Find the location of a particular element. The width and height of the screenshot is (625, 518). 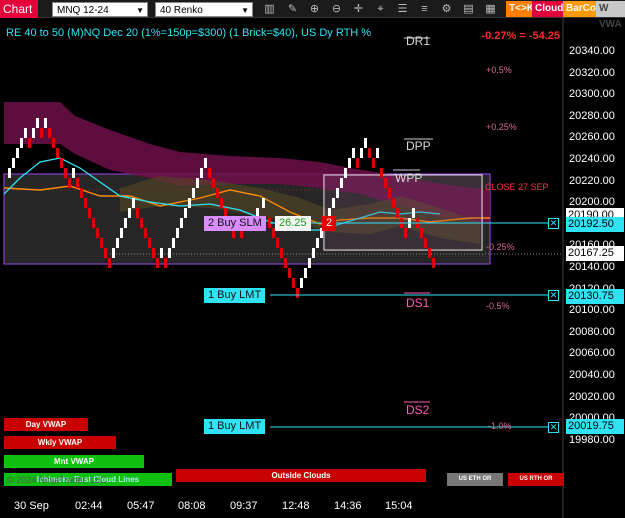

price-axis-label: 19980.00 is located at coordinates (592, 439).